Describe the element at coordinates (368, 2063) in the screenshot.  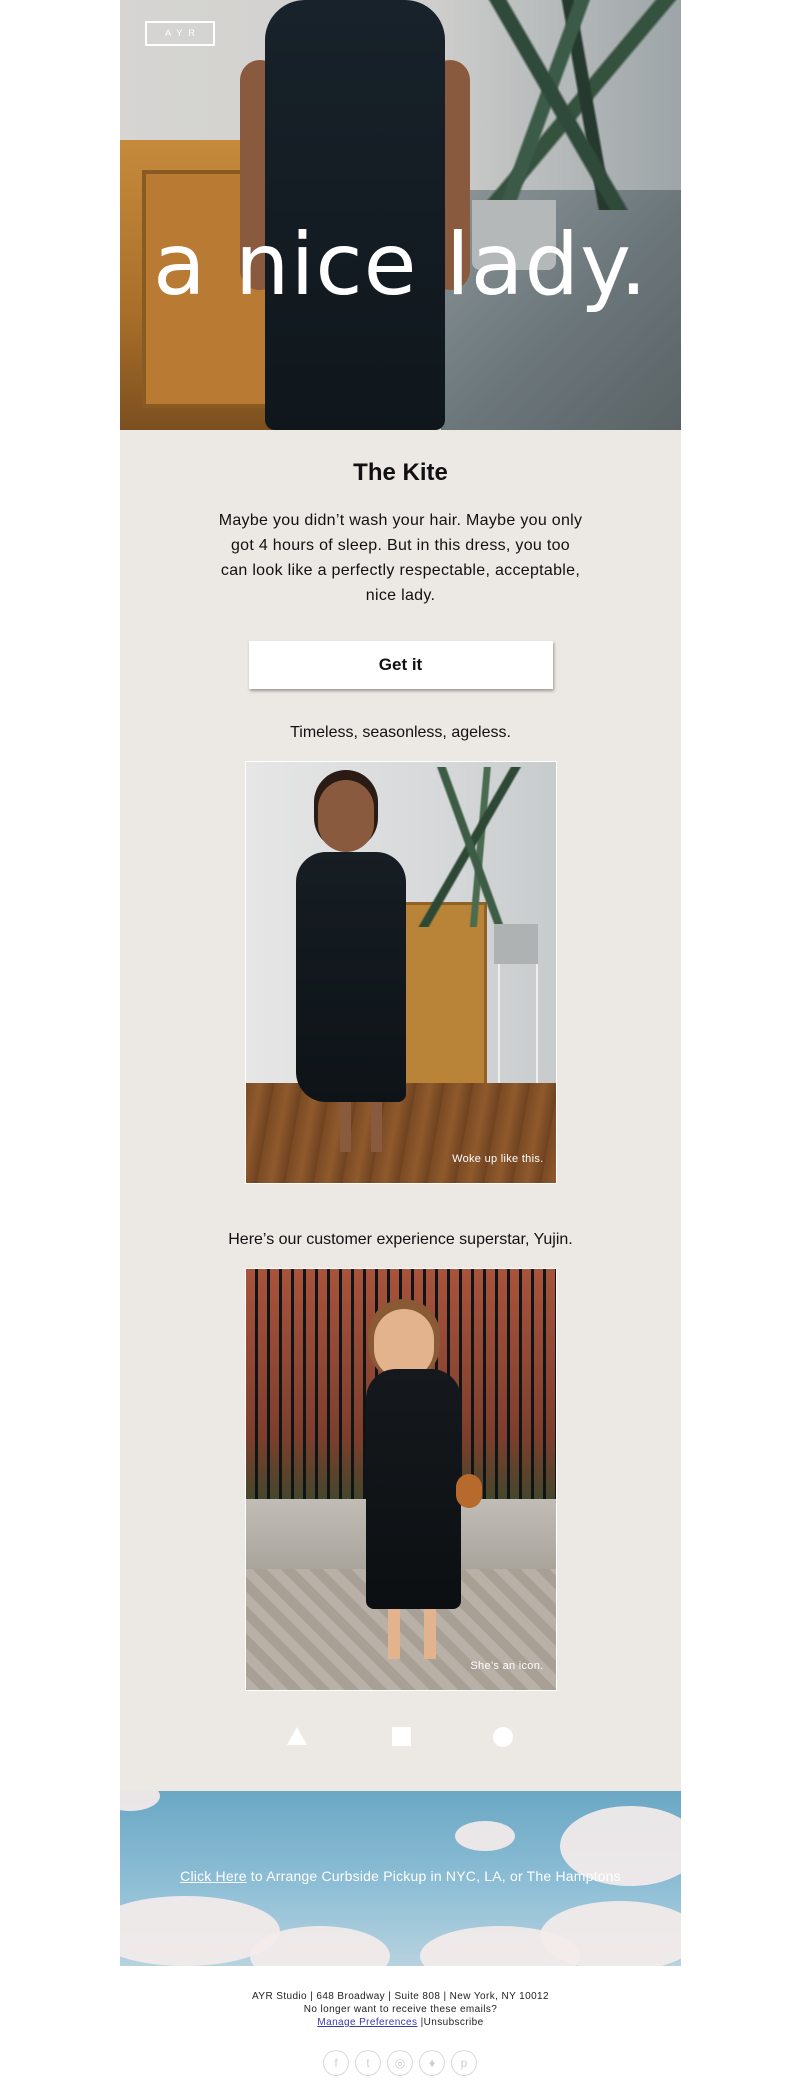
I see `tumblr-icon: t` at that location.